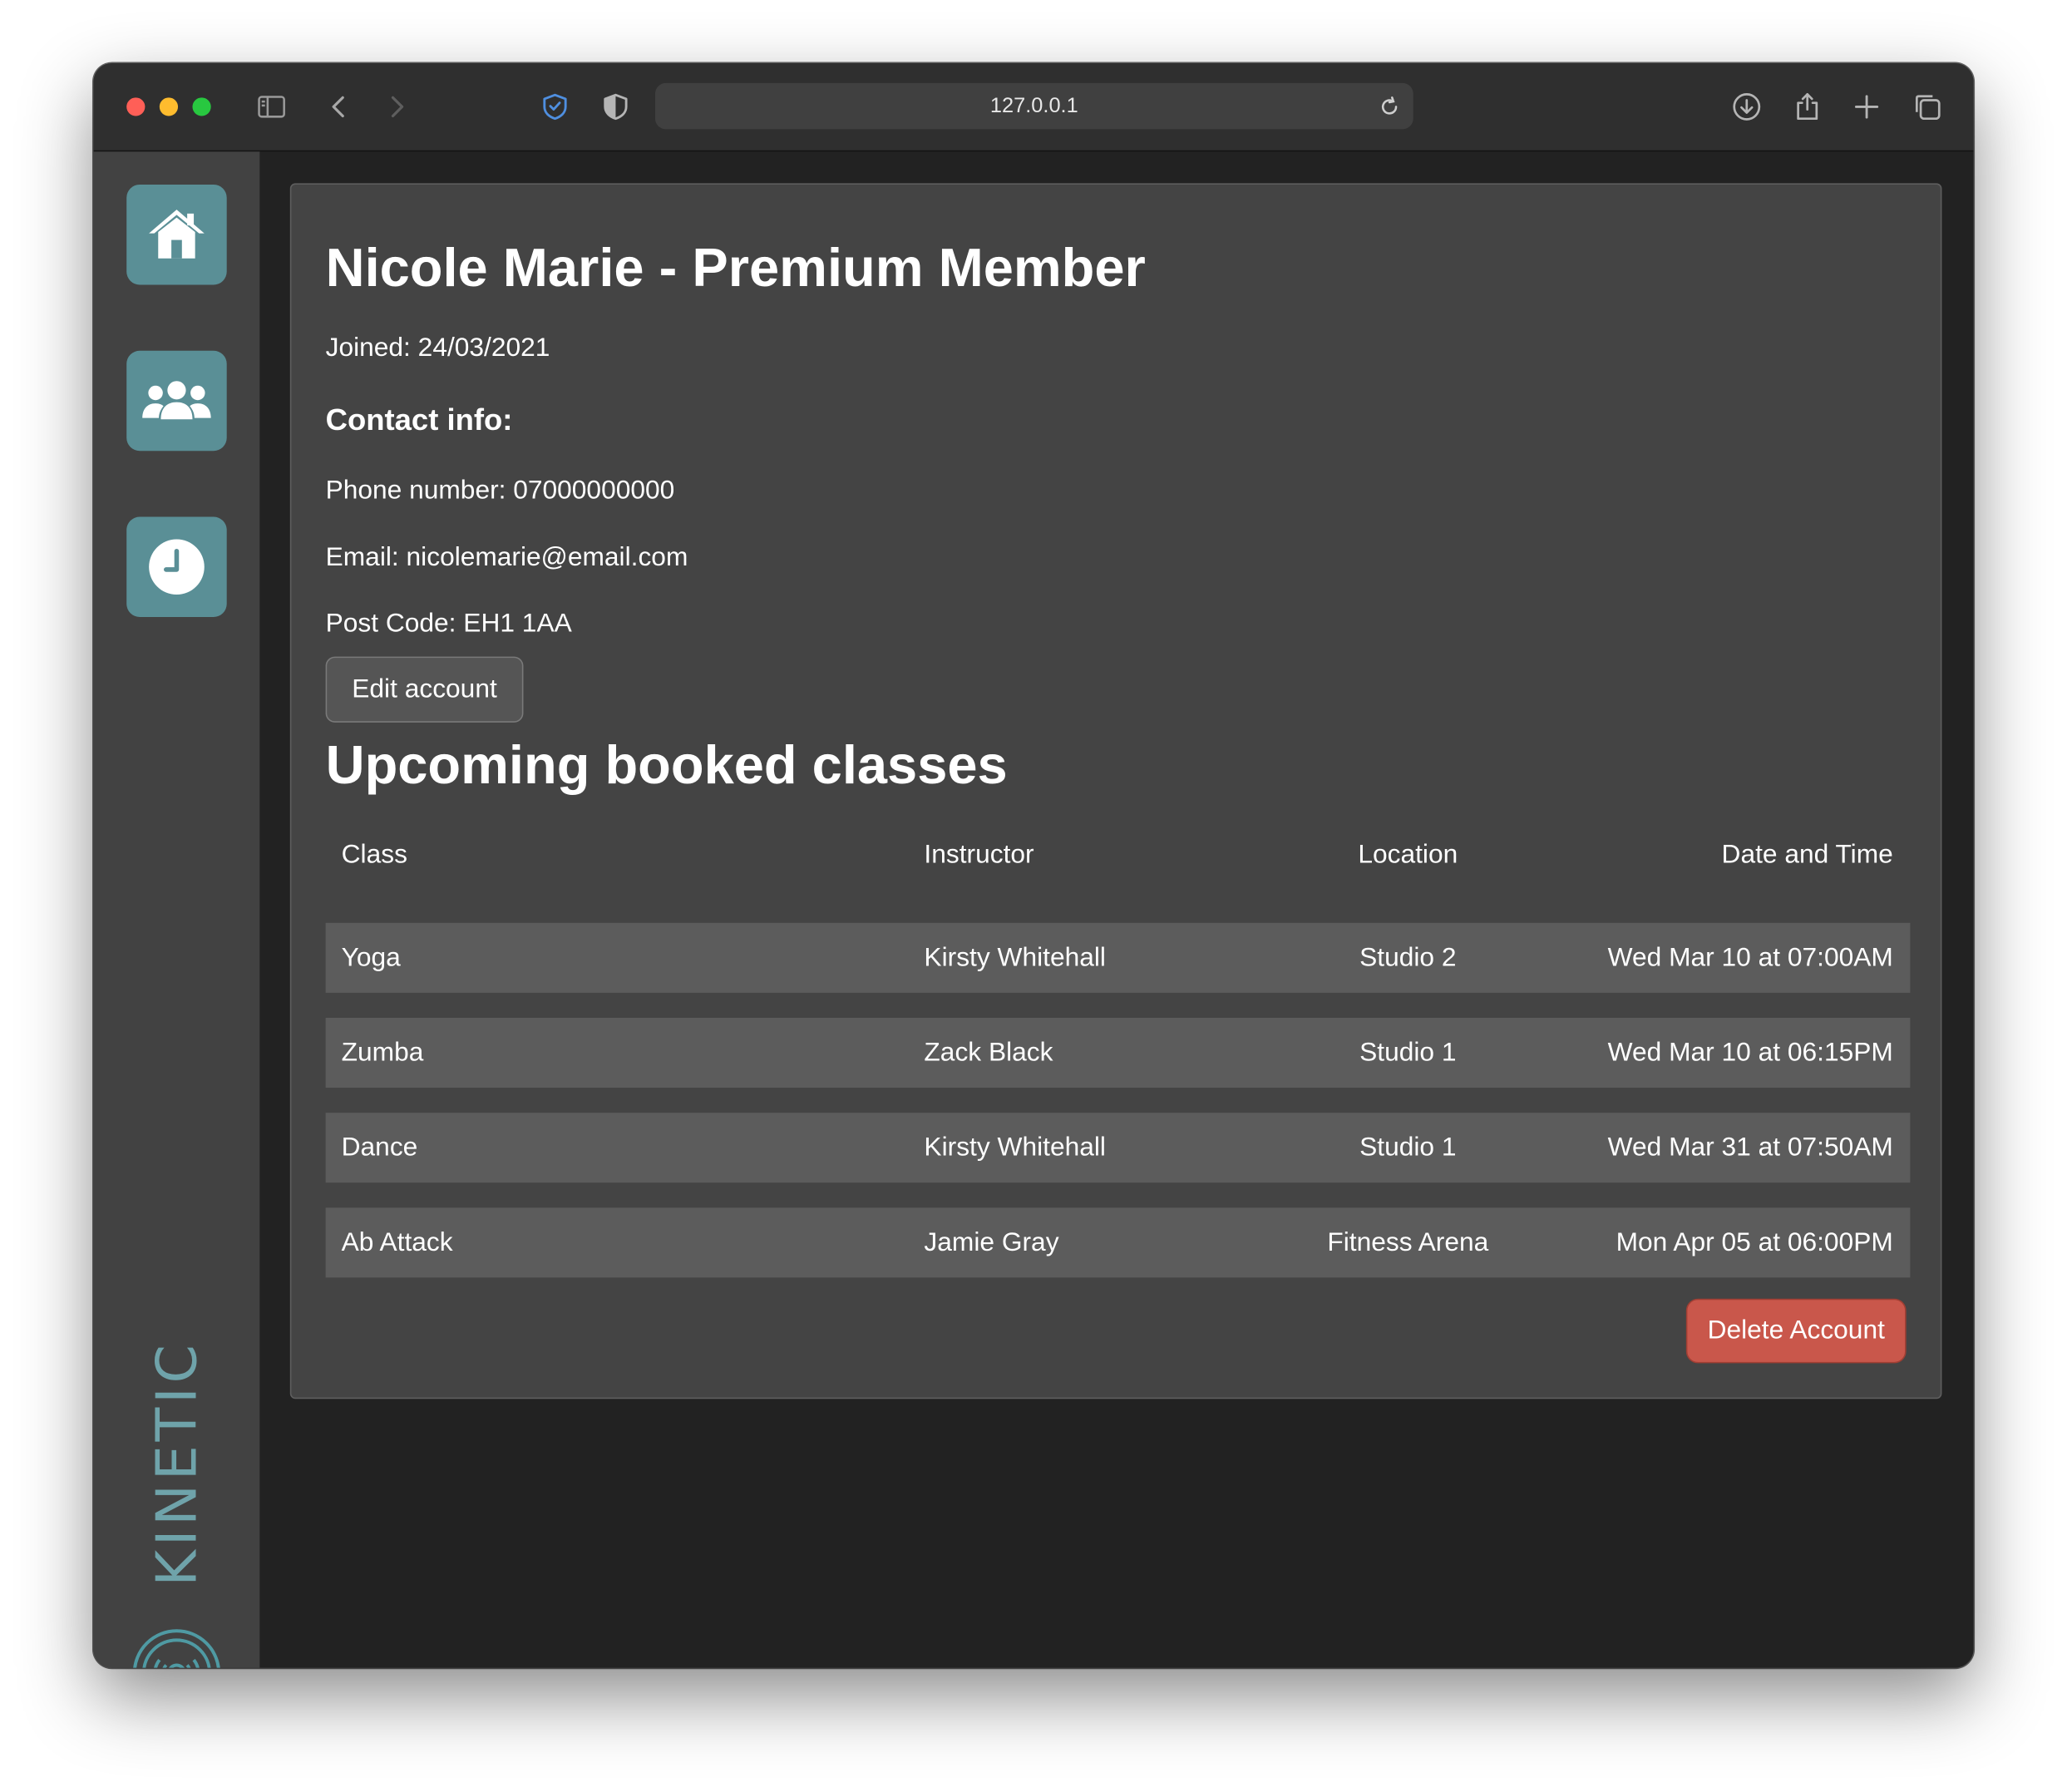 The width and height of the screenshot is (2067, 1792). I want to click on location-cell: Studio 2, so click(1408, 957).